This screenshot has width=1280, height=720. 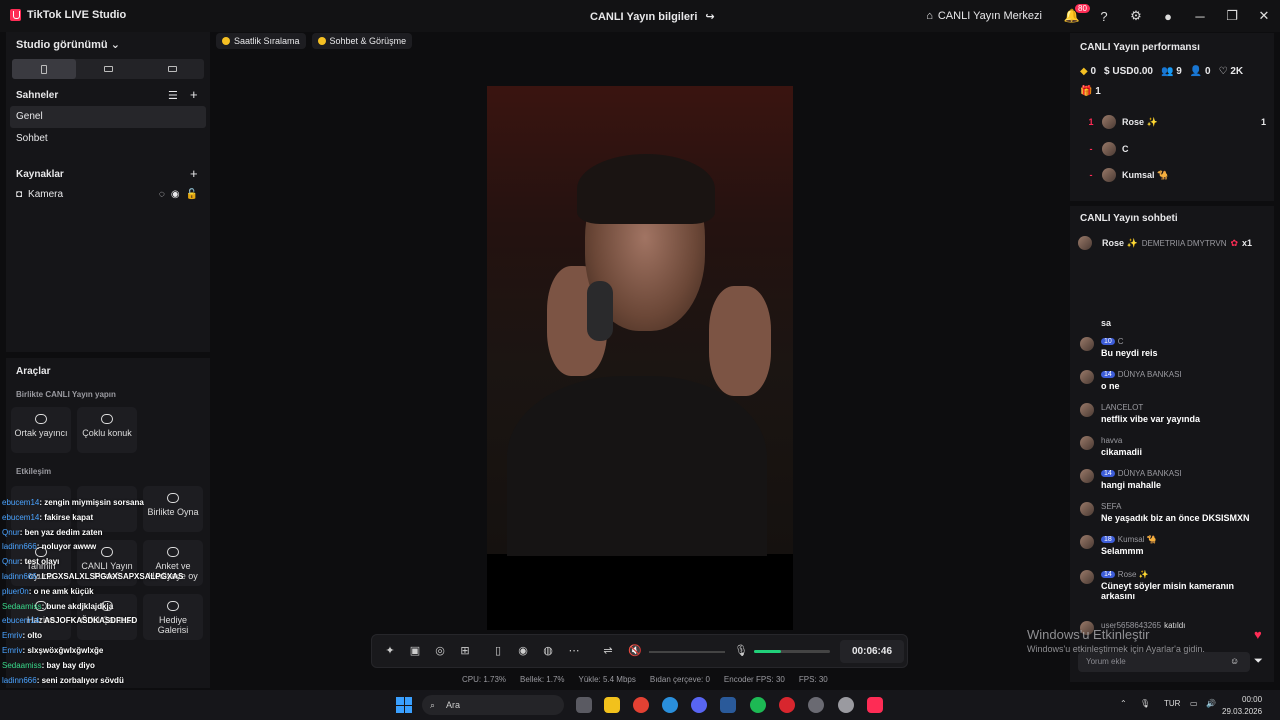 I want to click on mic-volume-slider, so click(x=792, y=651).